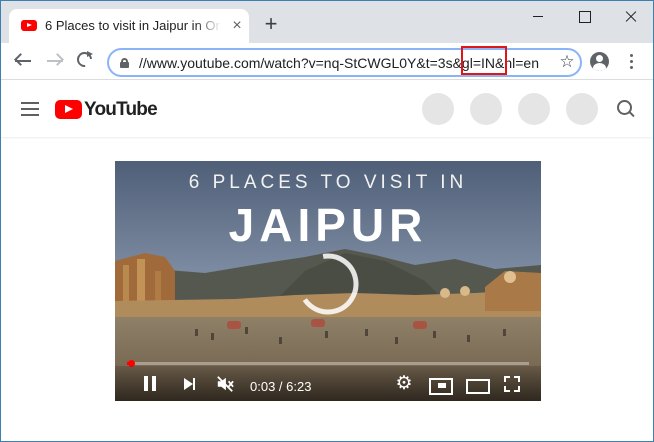 The image size is (654, 442). What do you see at coordinates (626, 109) in the screenshot?
I see `search-icon` at bounding box center [626, 109].